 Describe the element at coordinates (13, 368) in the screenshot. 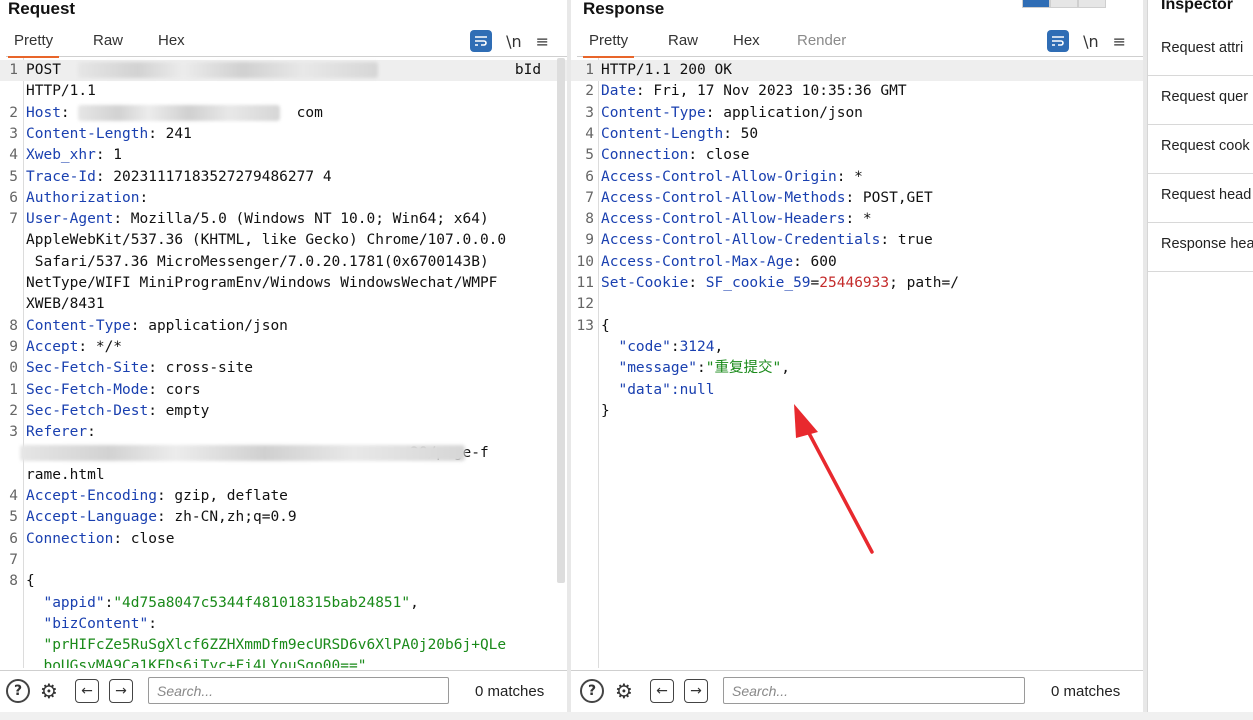

I see `line-number: 0` at that location.